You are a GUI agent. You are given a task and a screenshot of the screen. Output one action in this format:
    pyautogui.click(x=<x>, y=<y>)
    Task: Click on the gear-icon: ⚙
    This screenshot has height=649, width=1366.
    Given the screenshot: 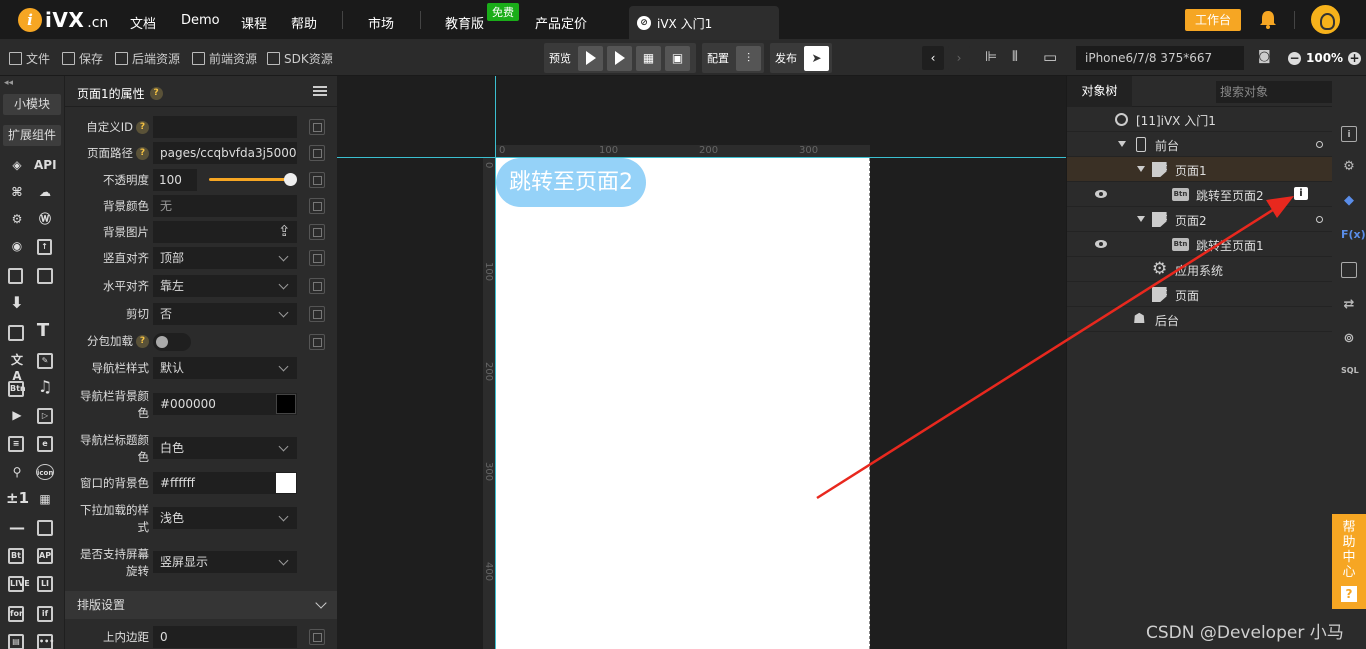 What is the action you would take?
    pyautogui.click(x=17, y=219)
    